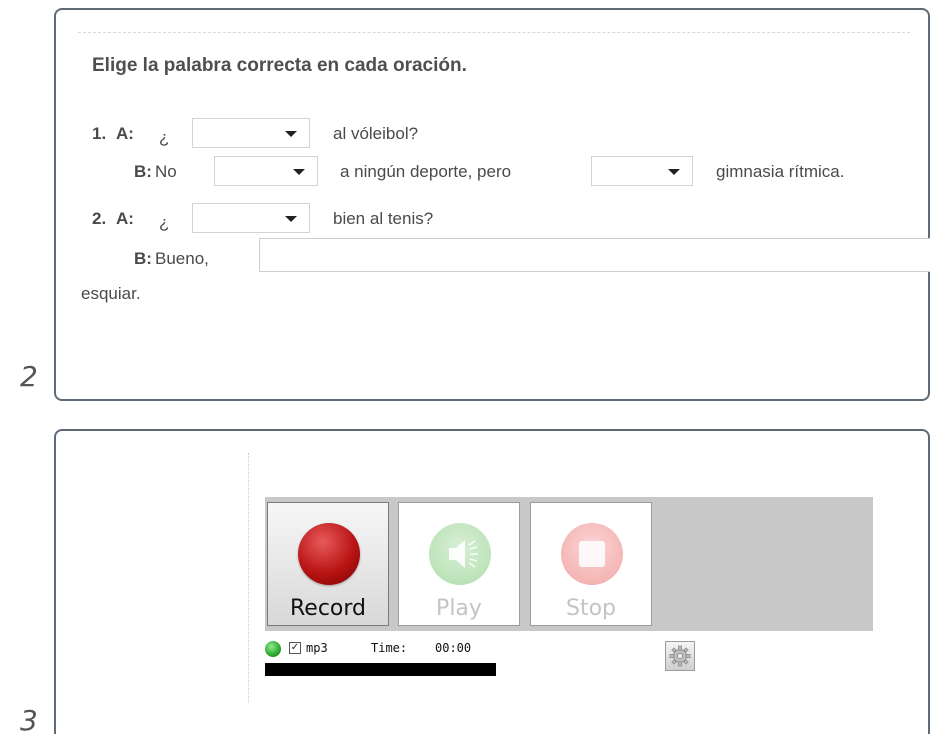 The height and width of the screenshot is (734, 932). Describe the element at coordinates (143, 258) in the screenshot. I see `item-2-b-label: B:` at that location.